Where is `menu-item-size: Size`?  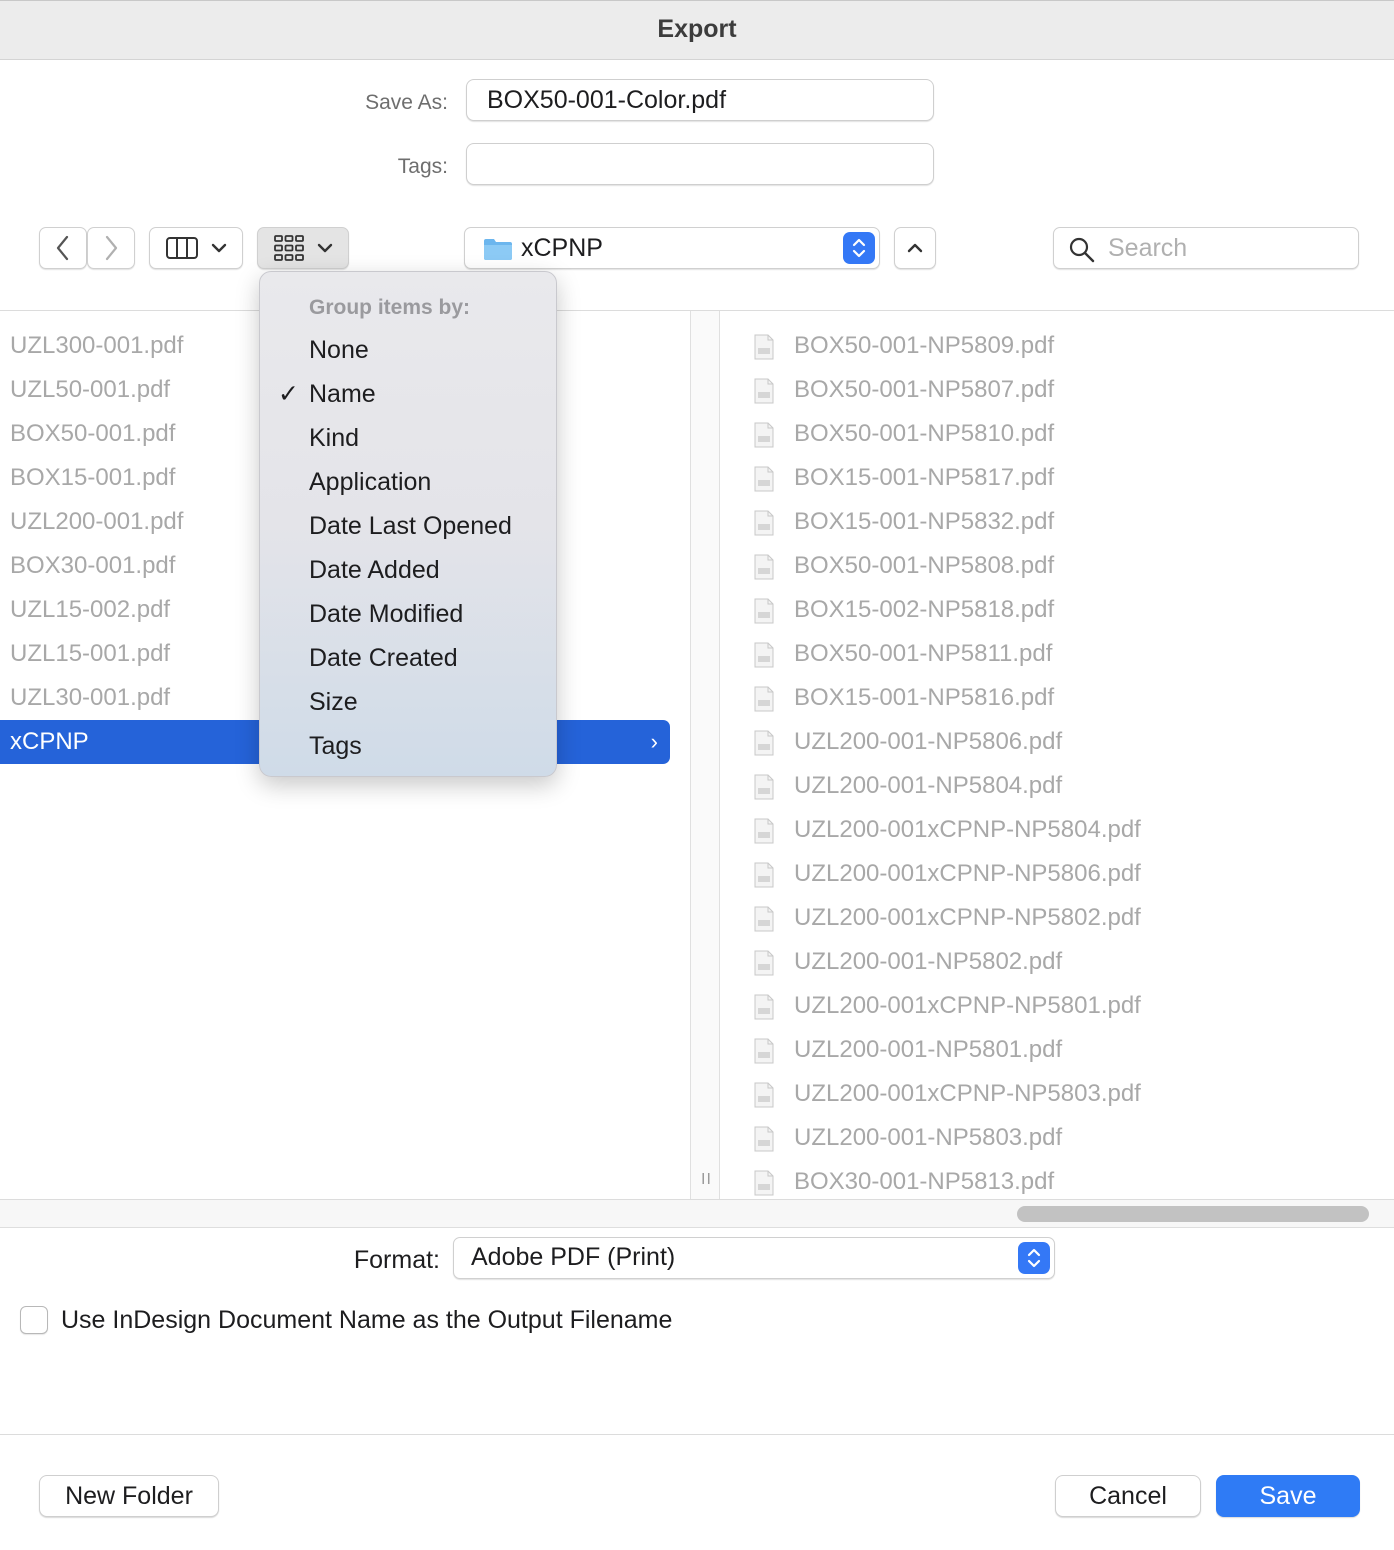 menu-item-size: Size is located at coordinates (408, 702).